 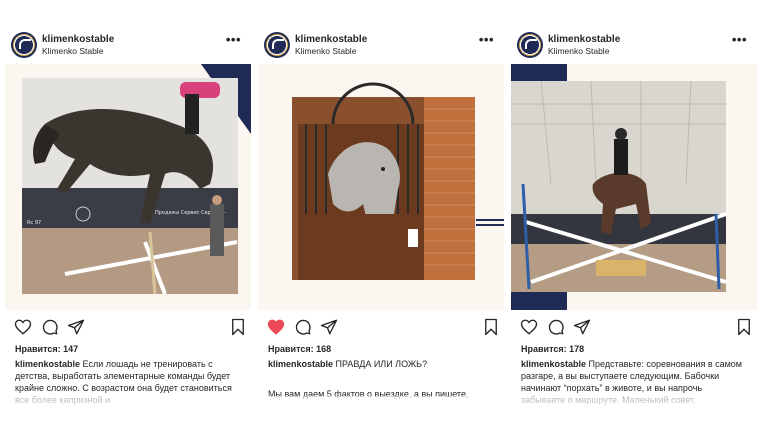 What do you see at coordinates (46, 349) in the screenshot?
I see `likes-count: Нравится: 147` at bounding box center [46, 349].